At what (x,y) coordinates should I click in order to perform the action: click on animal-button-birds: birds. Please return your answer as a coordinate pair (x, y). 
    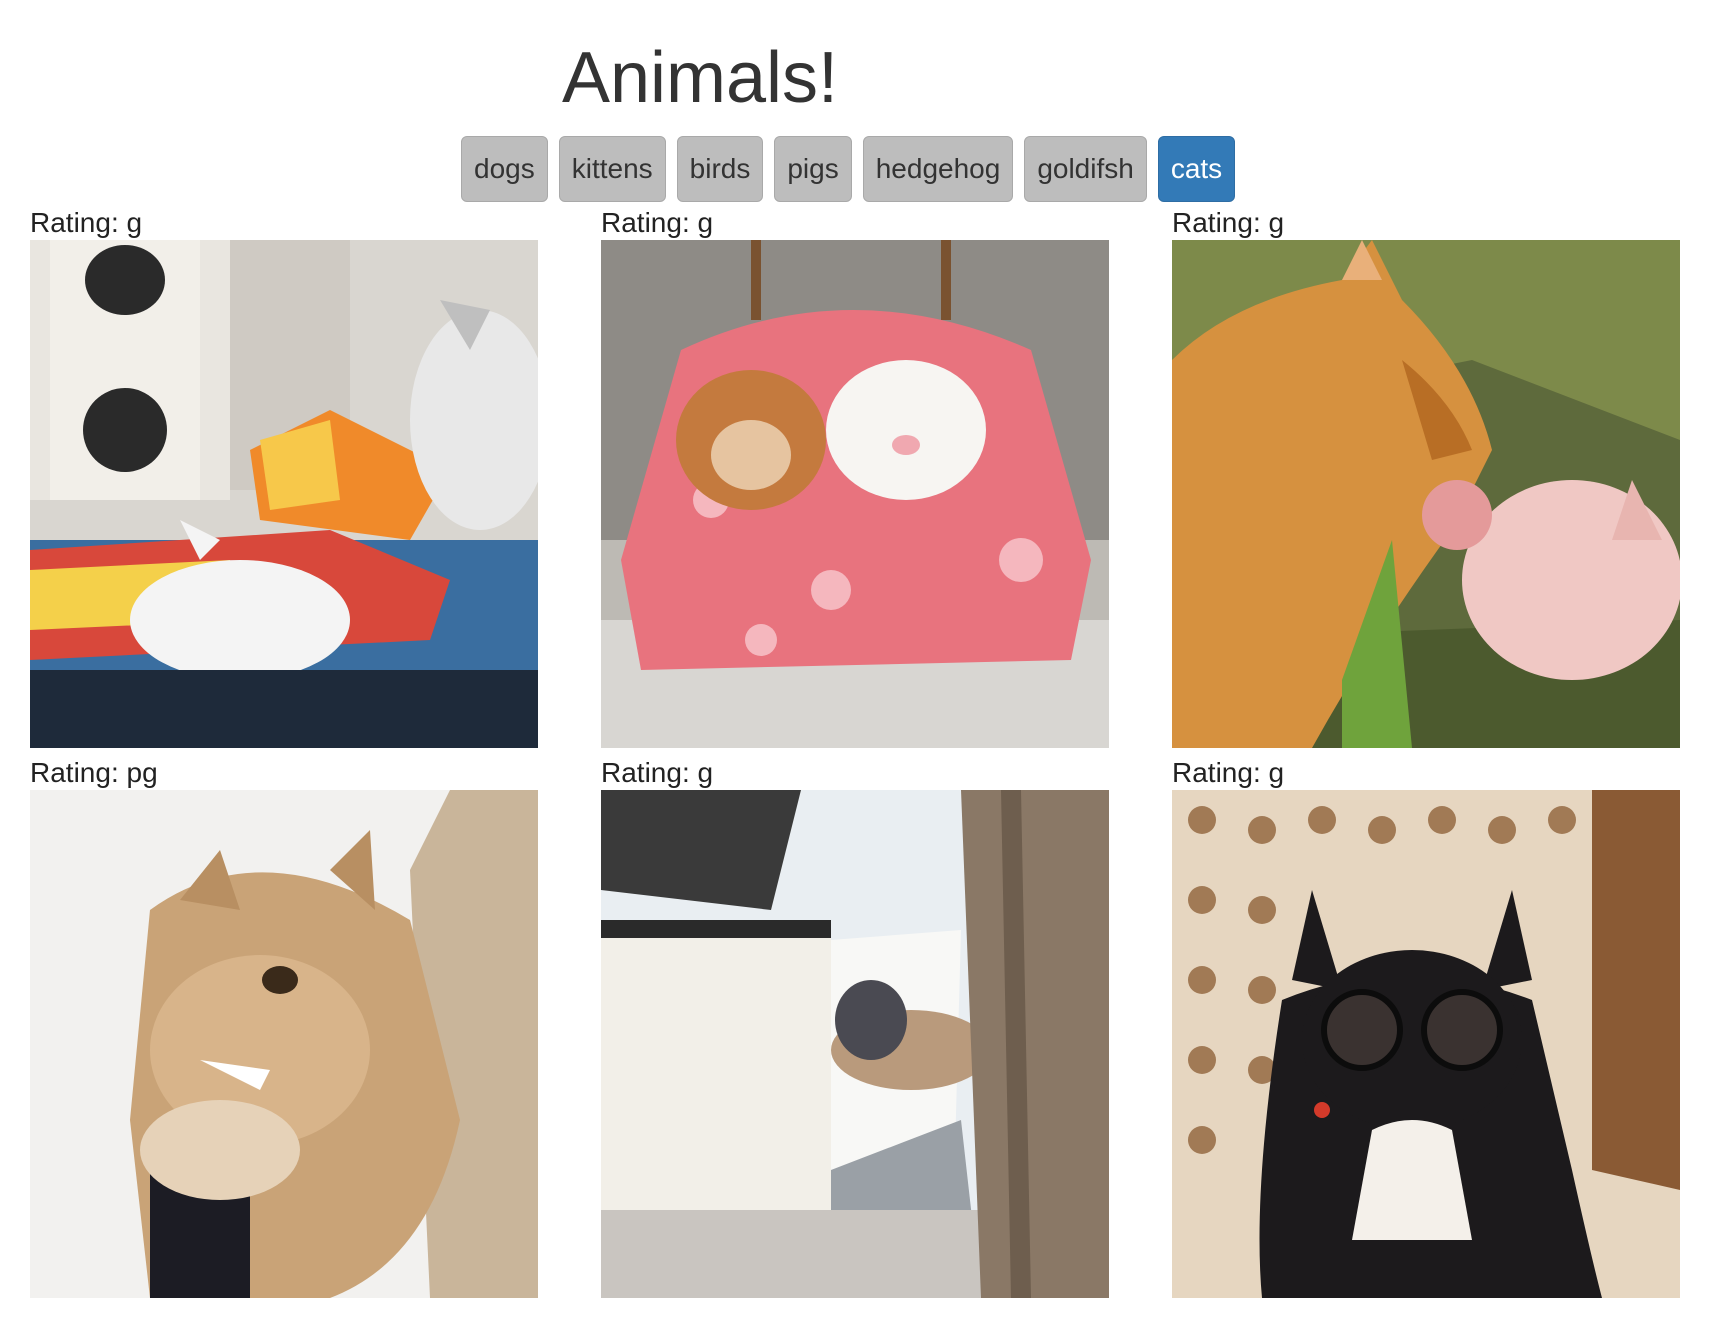
    Looking at the image, I should click on (720, 169).